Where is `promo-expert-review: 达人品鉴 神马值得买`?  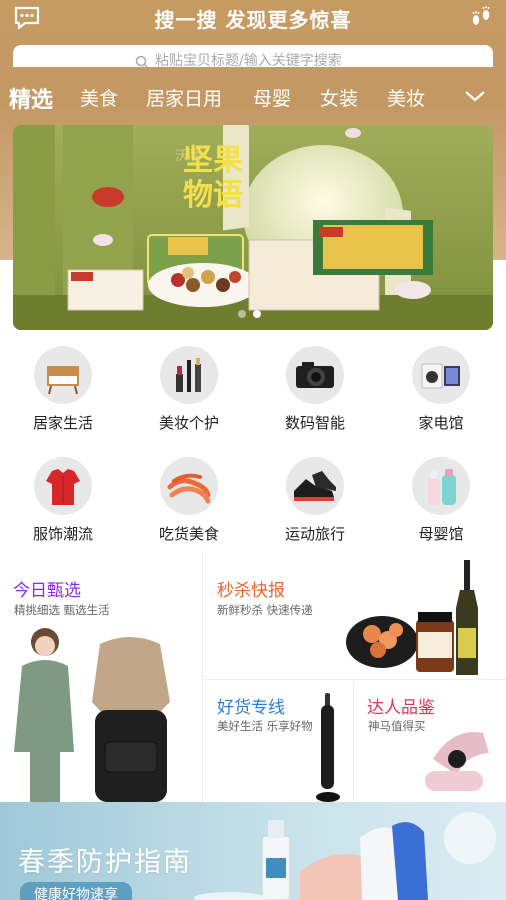
promo-expert-review: 达人品鉴 神马值得买 is located at coordinates (430, 741).